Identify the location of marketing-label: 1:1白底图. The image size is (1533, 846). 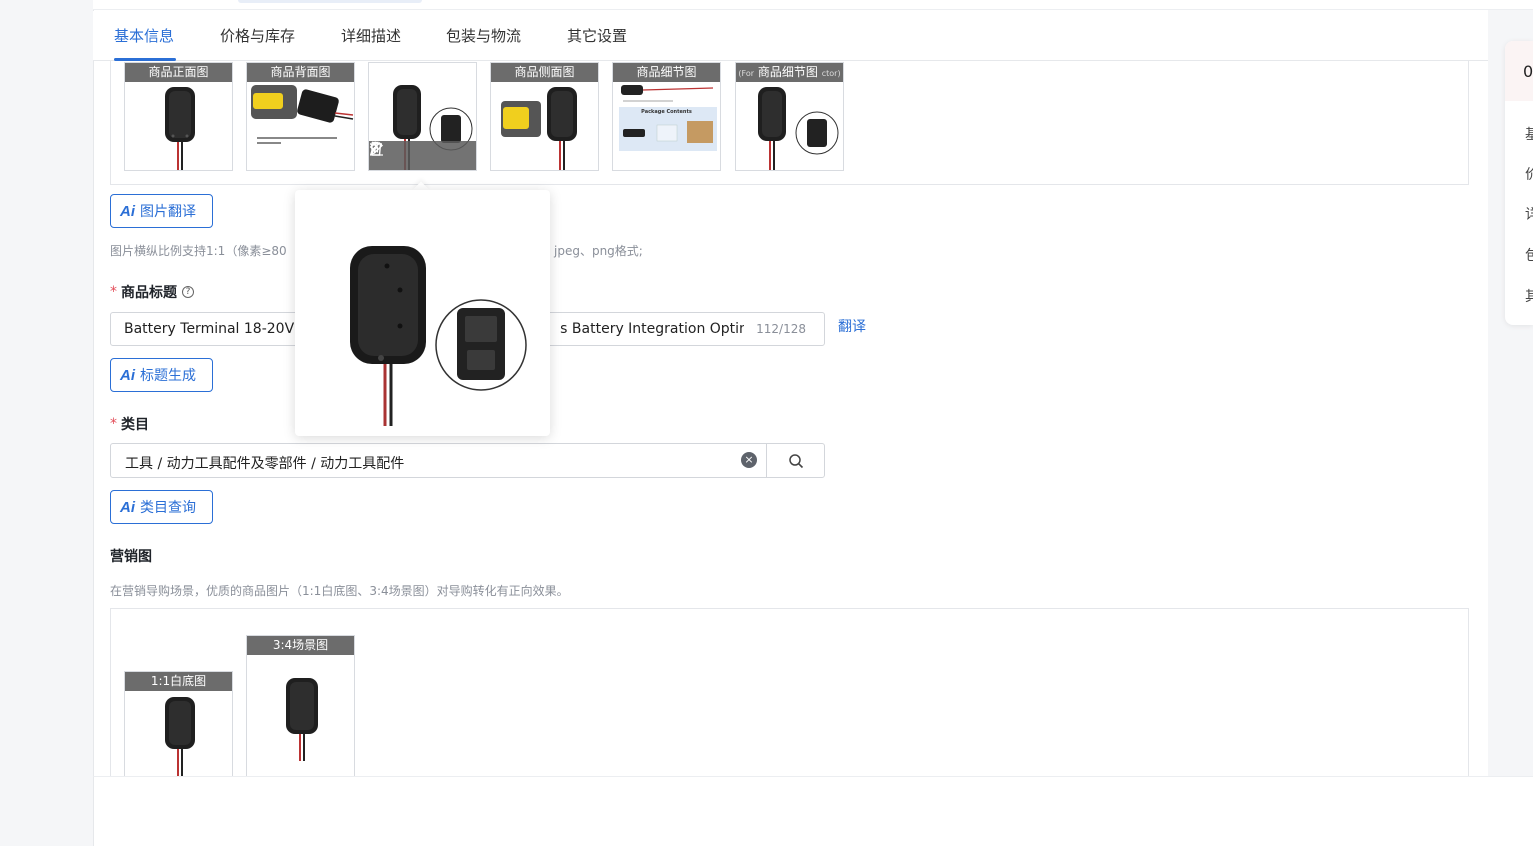
(178, 681).